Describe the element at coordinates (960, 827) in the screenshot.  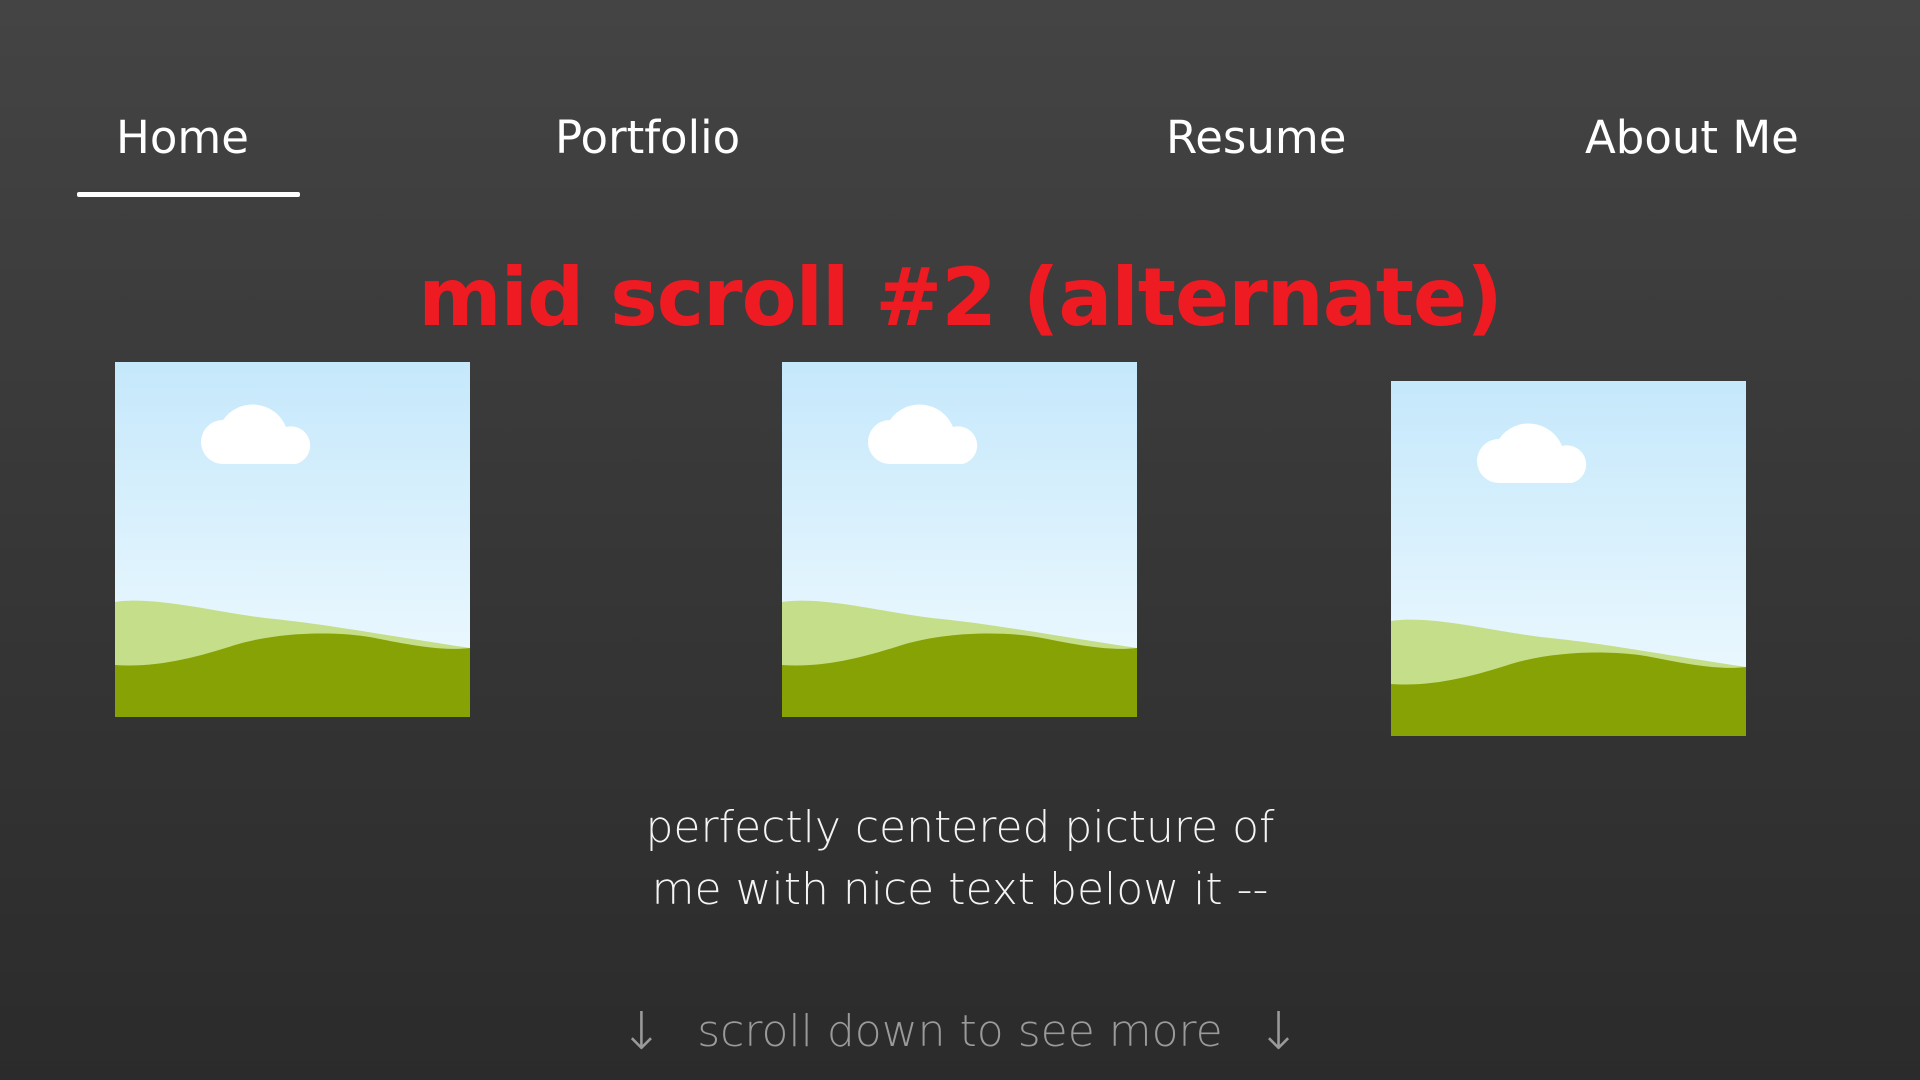
I see `caption-line-1: perfectly centered picture of` at that location.